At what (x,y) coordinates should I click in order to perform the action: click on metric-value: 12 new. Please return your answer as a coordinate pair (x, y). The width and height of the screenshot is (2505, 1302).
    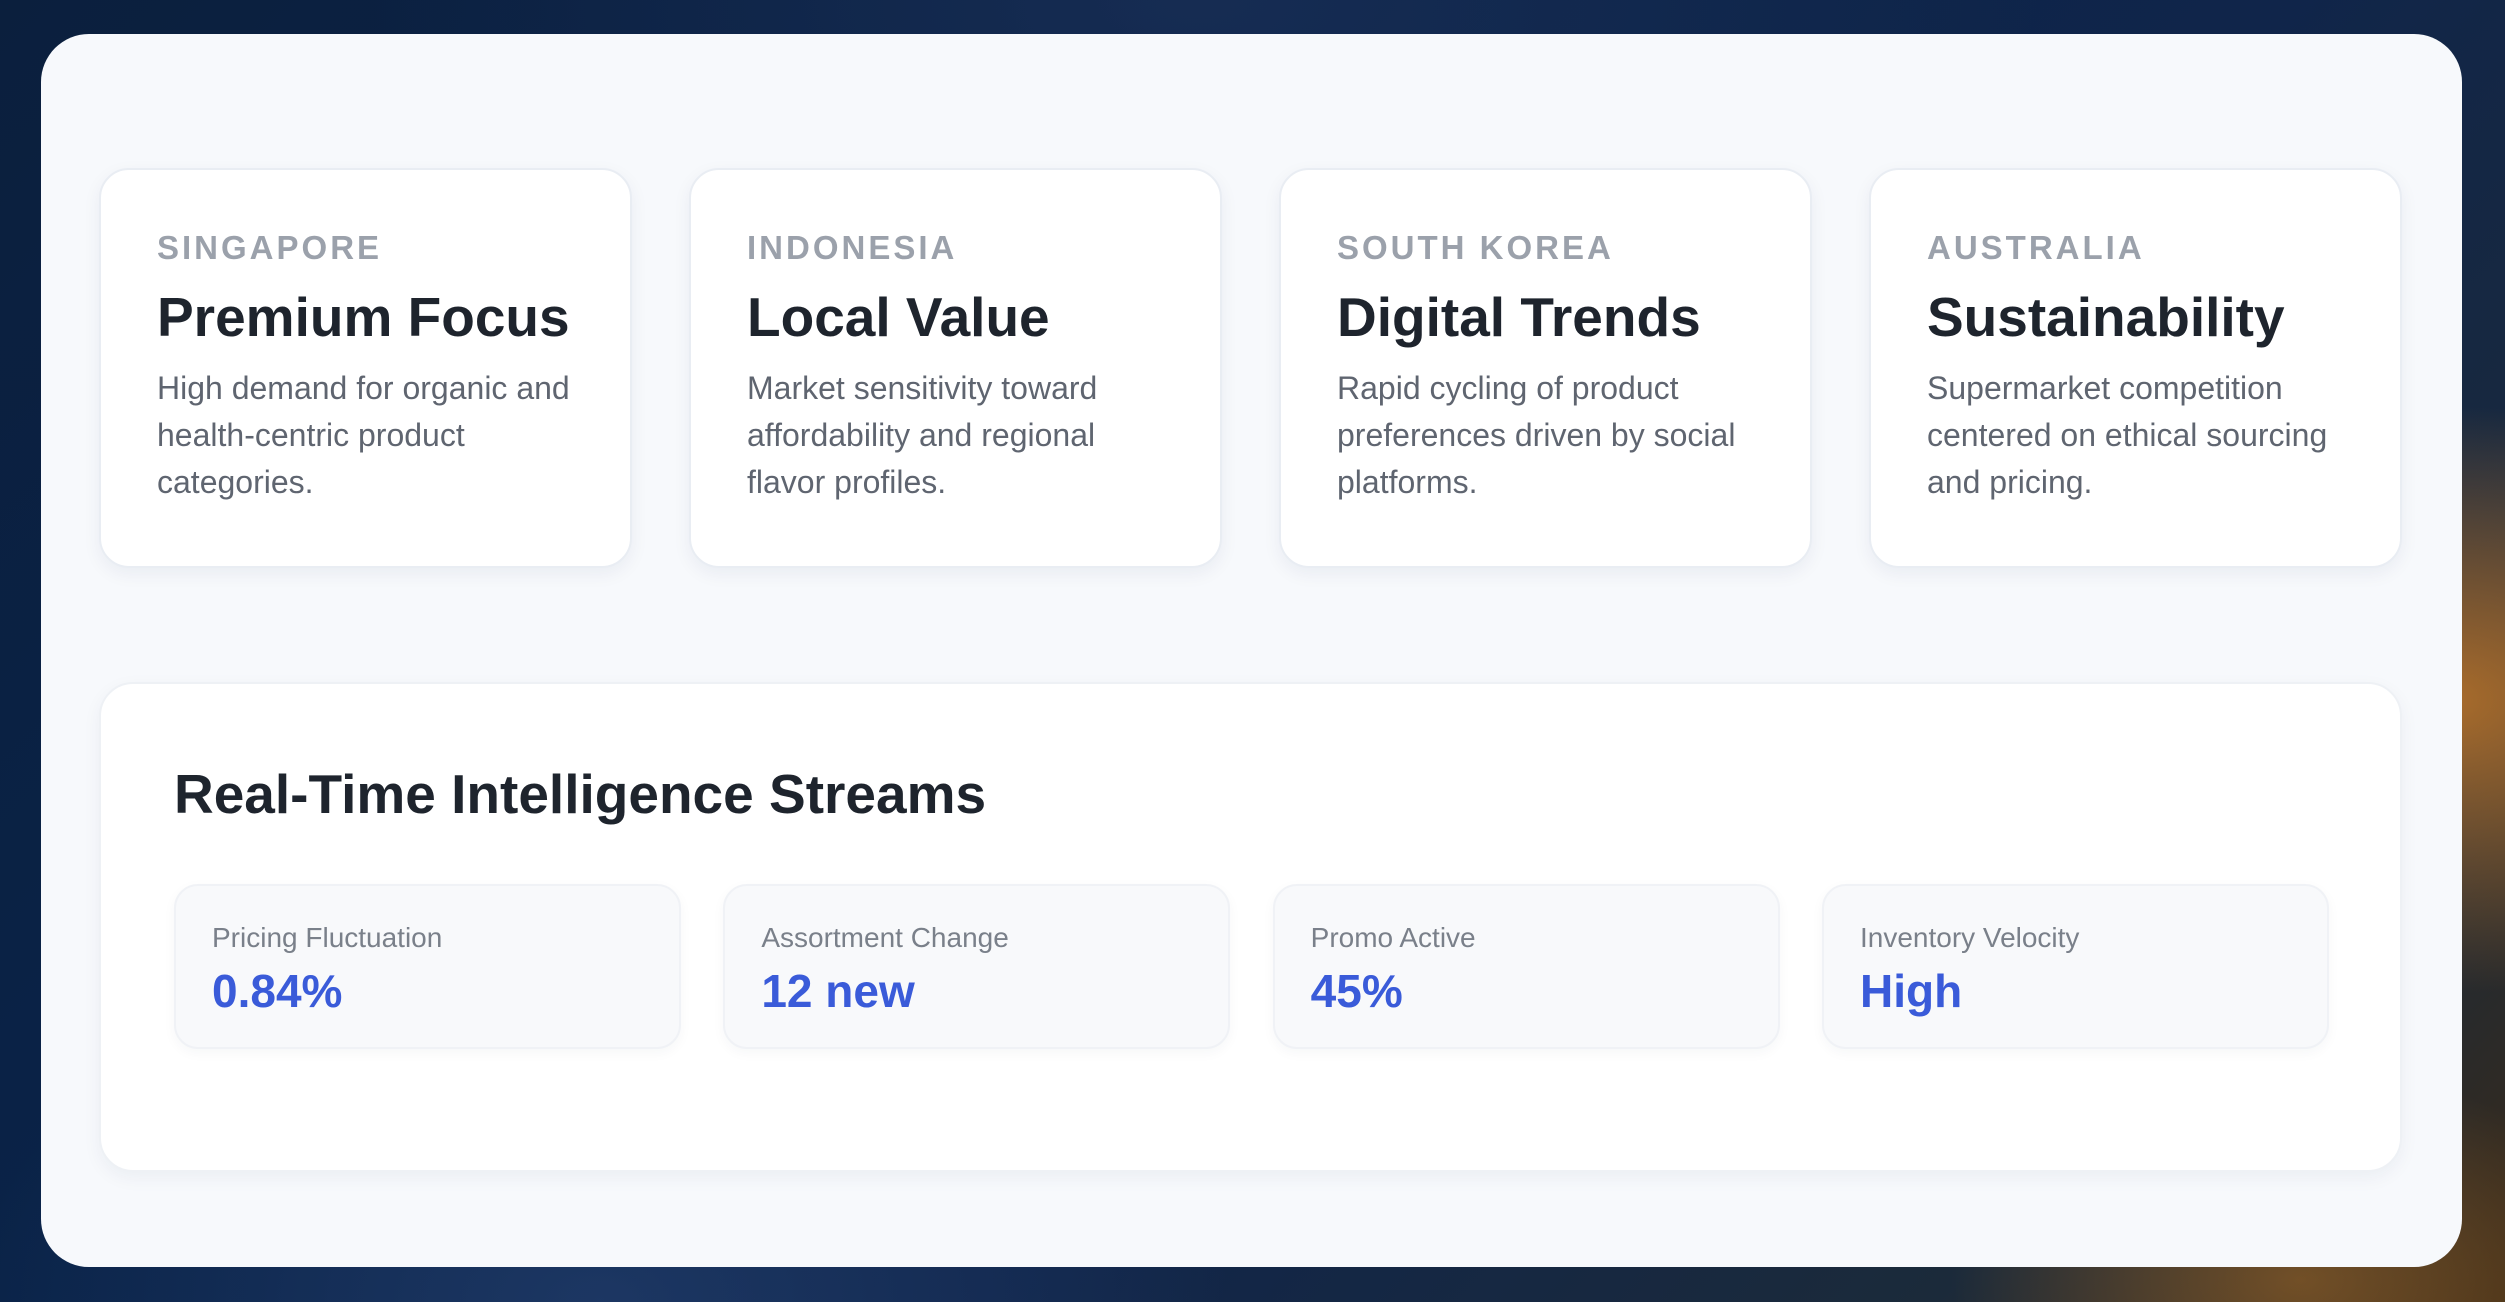
    Looking at the image, I should click on (838, 991).